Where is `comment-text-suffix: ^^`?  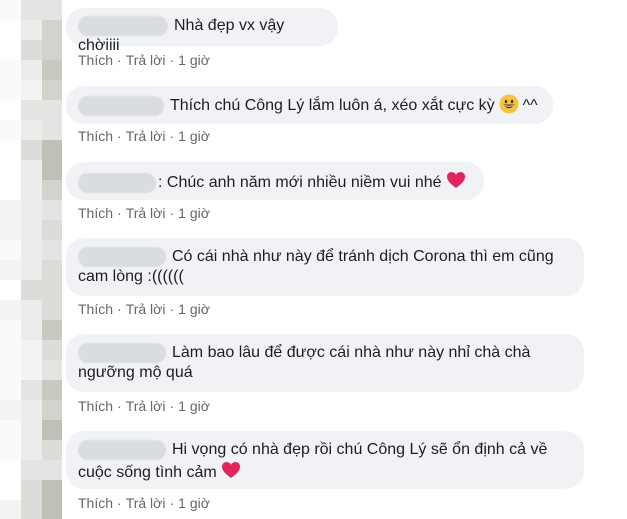 comment-text-suffix: ^^ is located at coordinates (530, 105).